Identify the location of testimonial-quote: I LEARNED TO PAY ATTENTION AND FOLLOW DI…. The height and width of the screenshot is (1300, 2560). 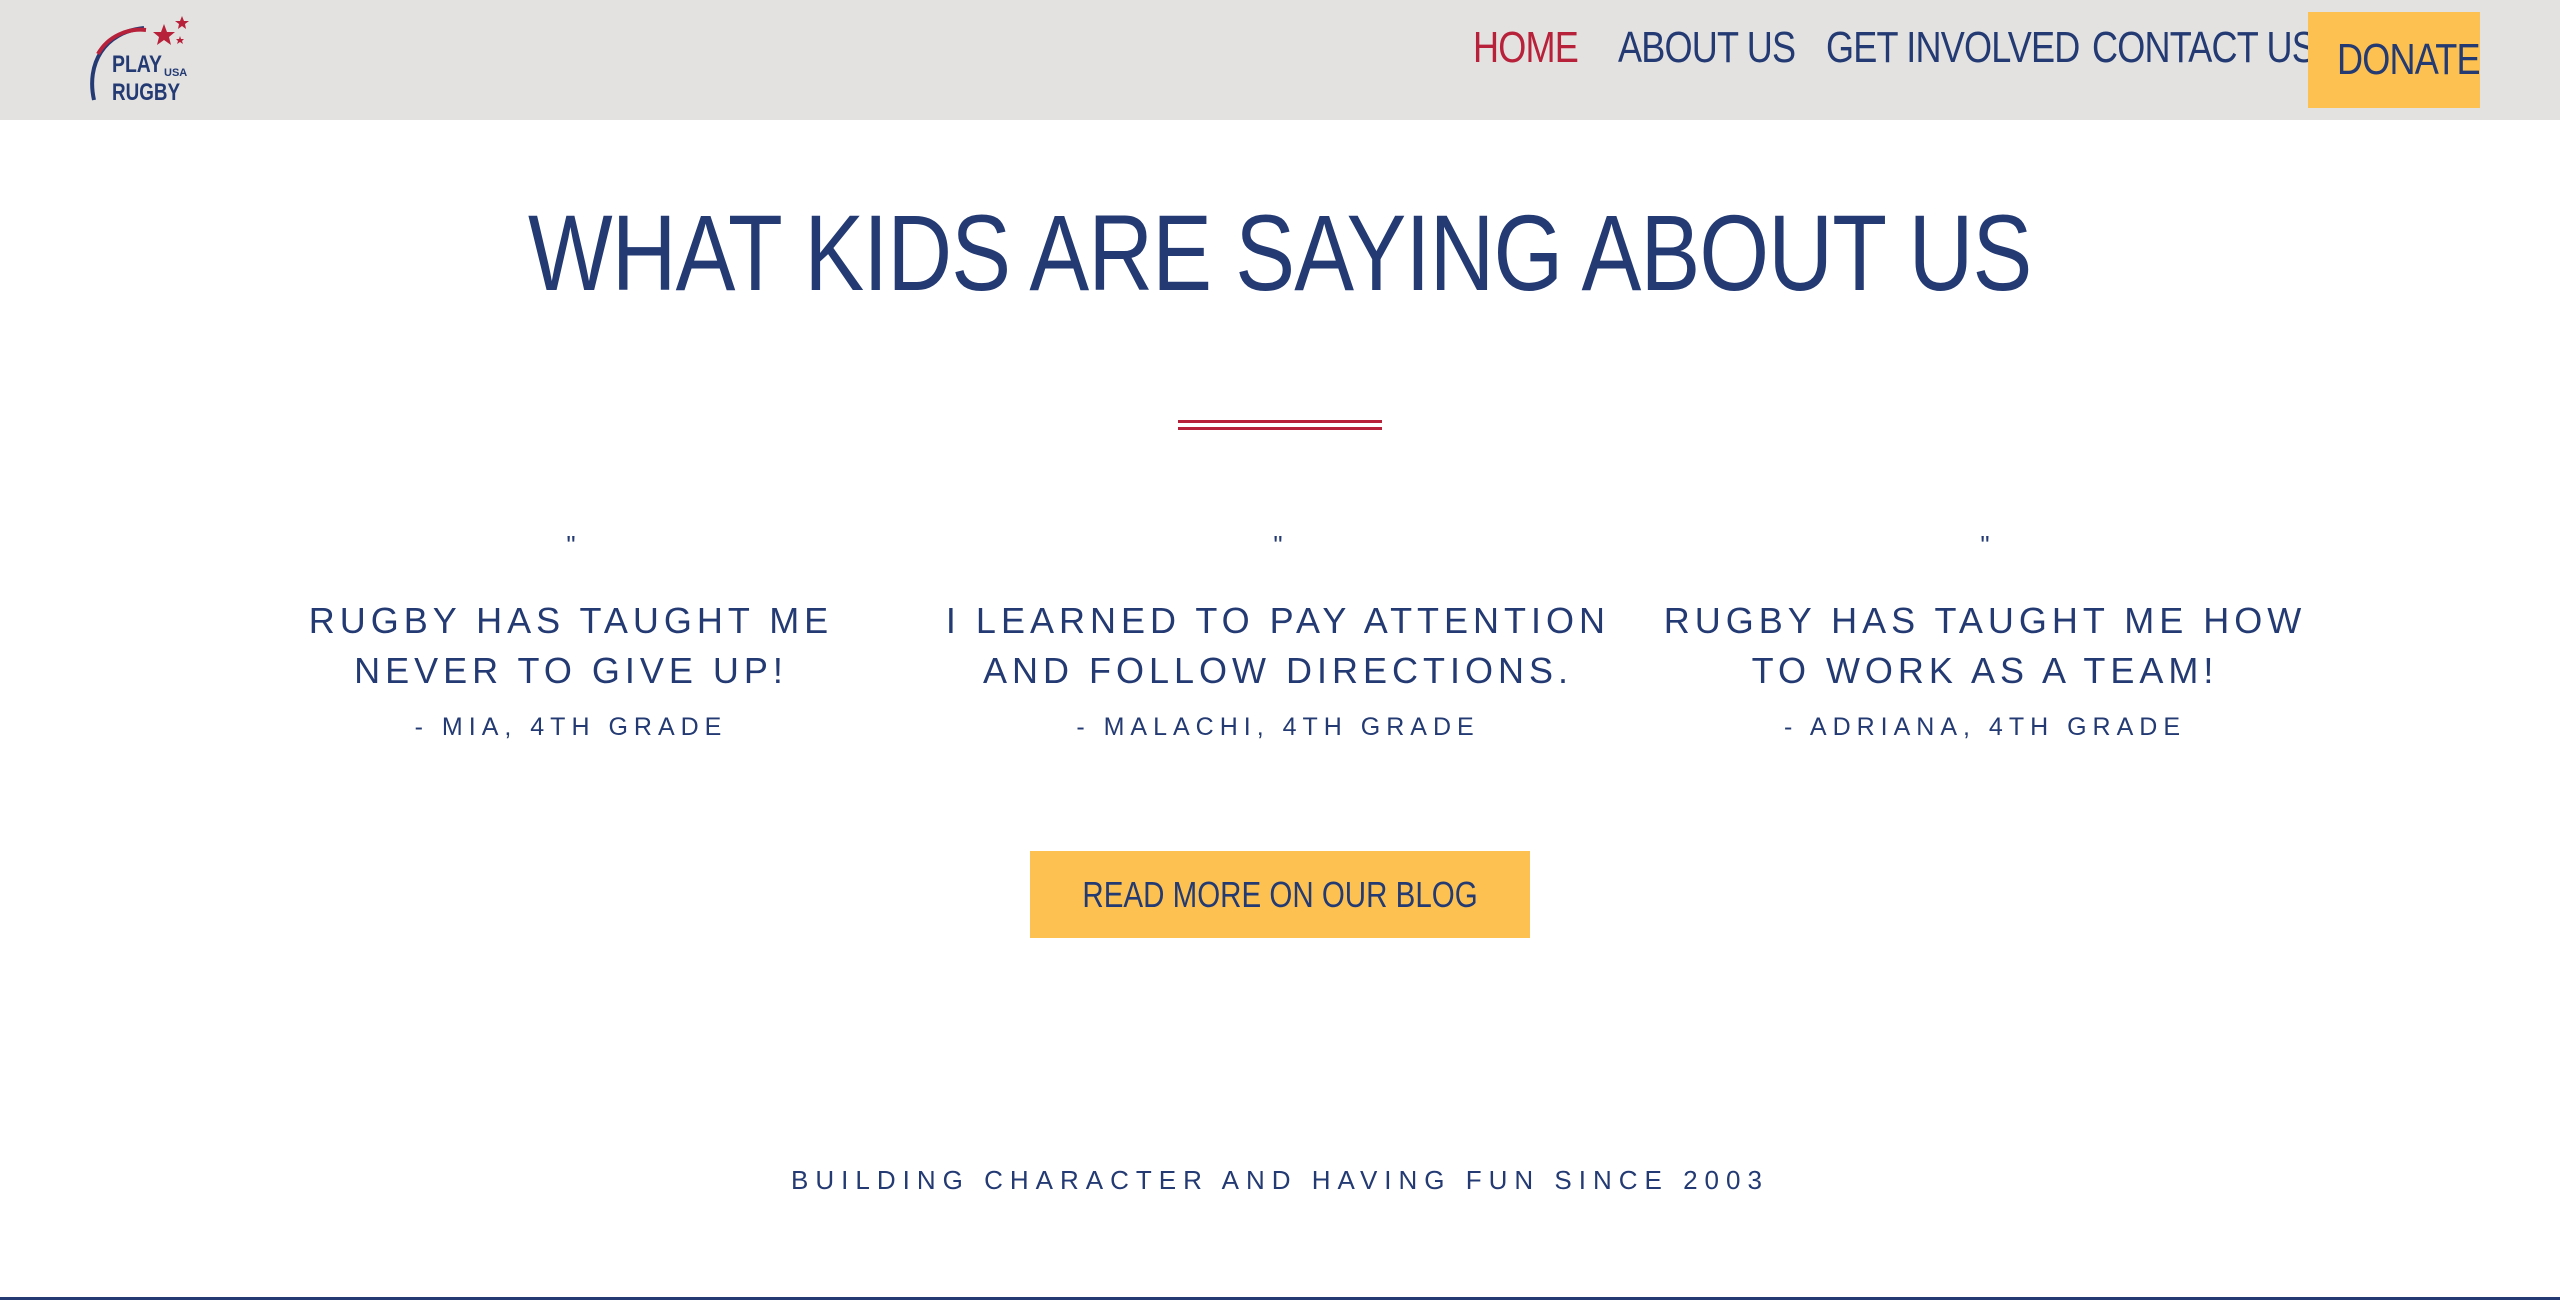
(1278, 645).